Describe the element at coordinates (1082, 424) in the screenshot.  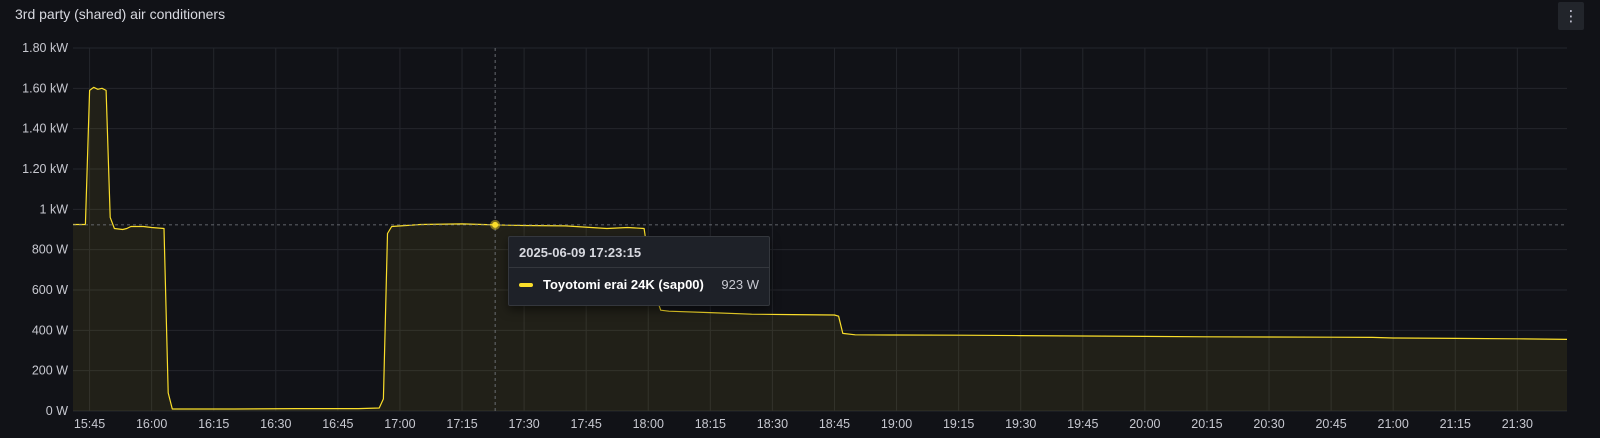
I see `x-tick-label: 19:45` at that location.